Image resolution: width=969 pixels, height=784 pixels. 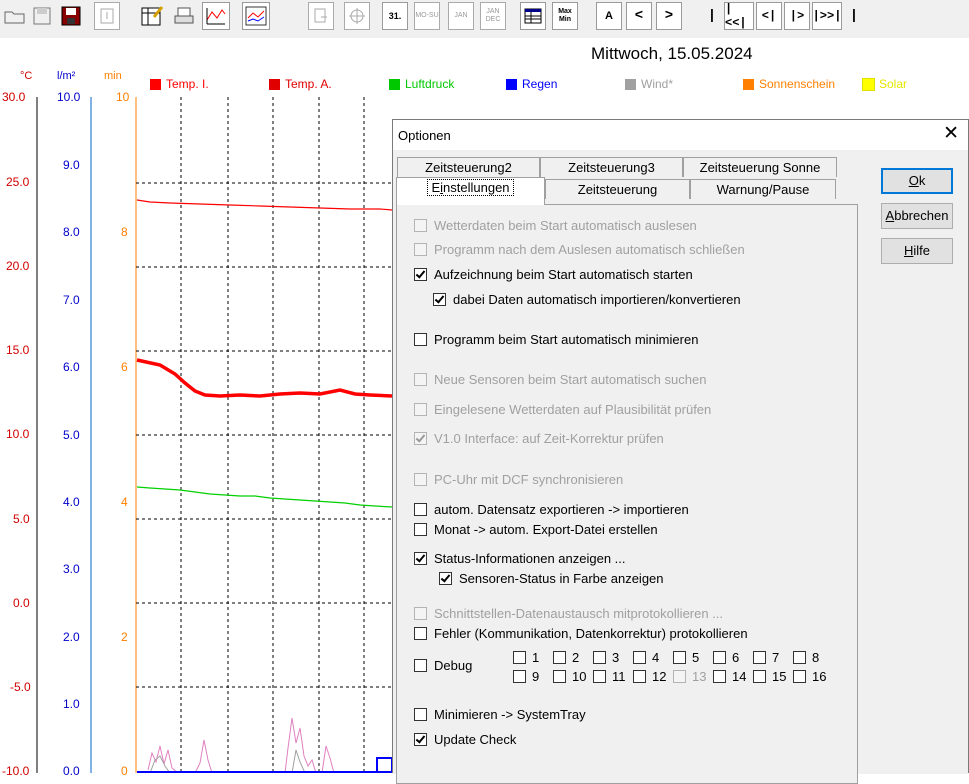 What do you see at coordinates (736, 16) in the screenshot?
I see `first-label: |<<|` at bounding box center [736, 16].